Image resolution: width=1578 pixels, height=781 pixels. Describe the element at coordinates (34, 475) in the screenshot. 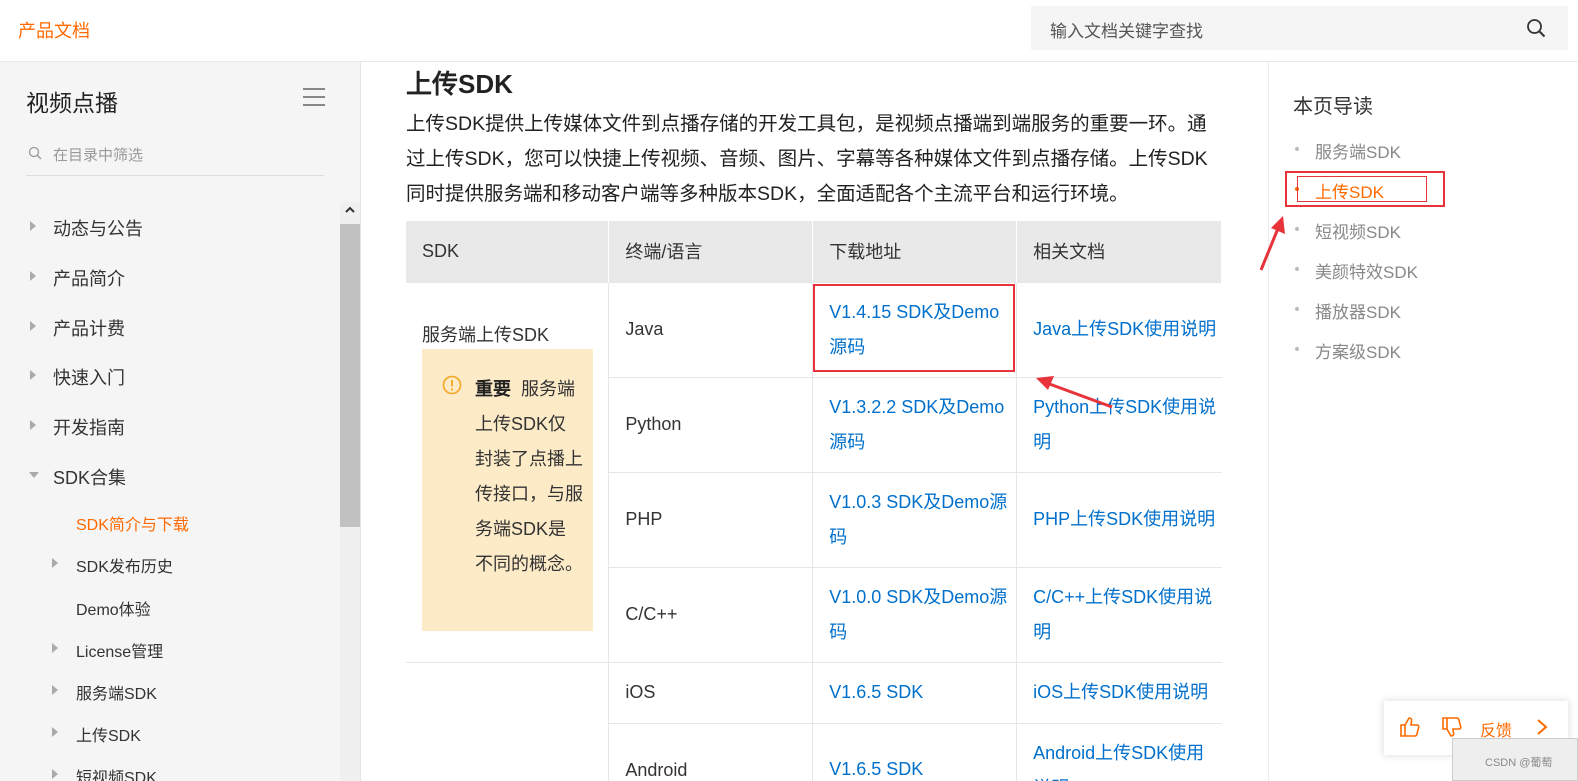

I see `chevron-down-icon` at that location.